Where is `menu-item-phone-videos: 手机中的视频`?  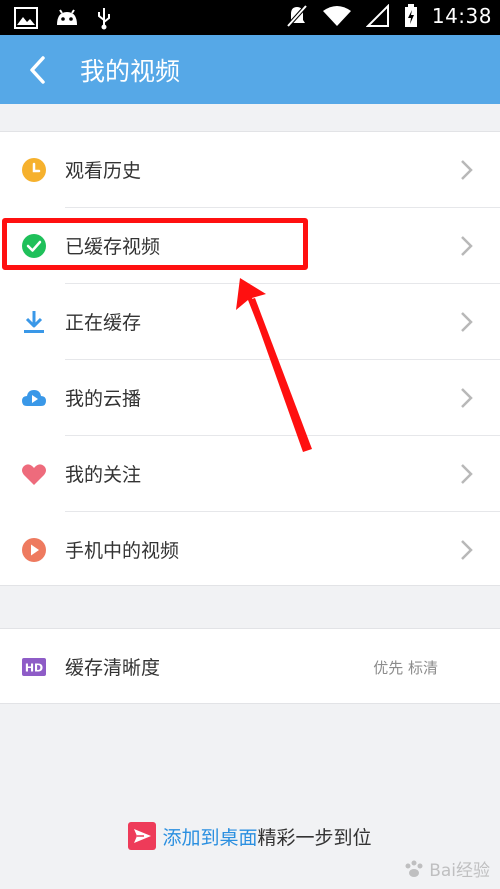
menu-item-phone-videos: 手机中的视频 is located at coordinates (250, 550).